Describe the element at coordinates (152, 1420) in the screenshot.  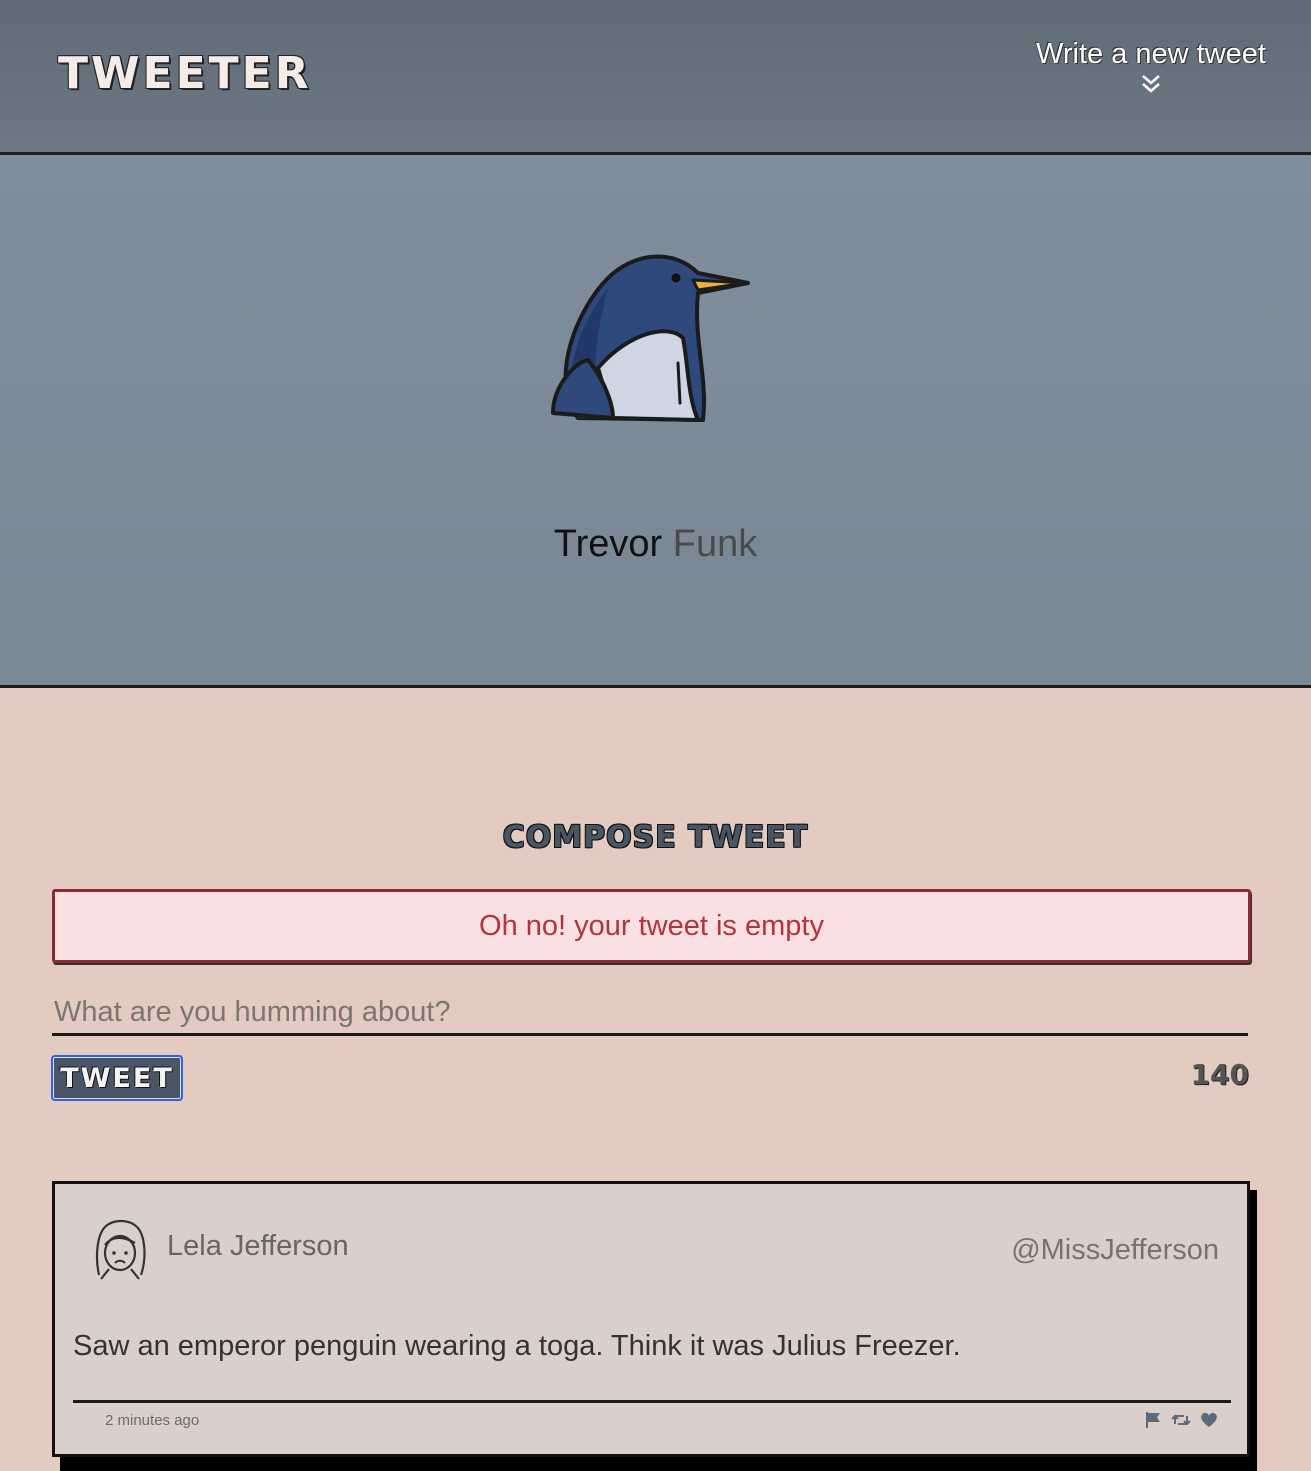
I see `tweet-timestamp: 2 minutes ago` at that location.